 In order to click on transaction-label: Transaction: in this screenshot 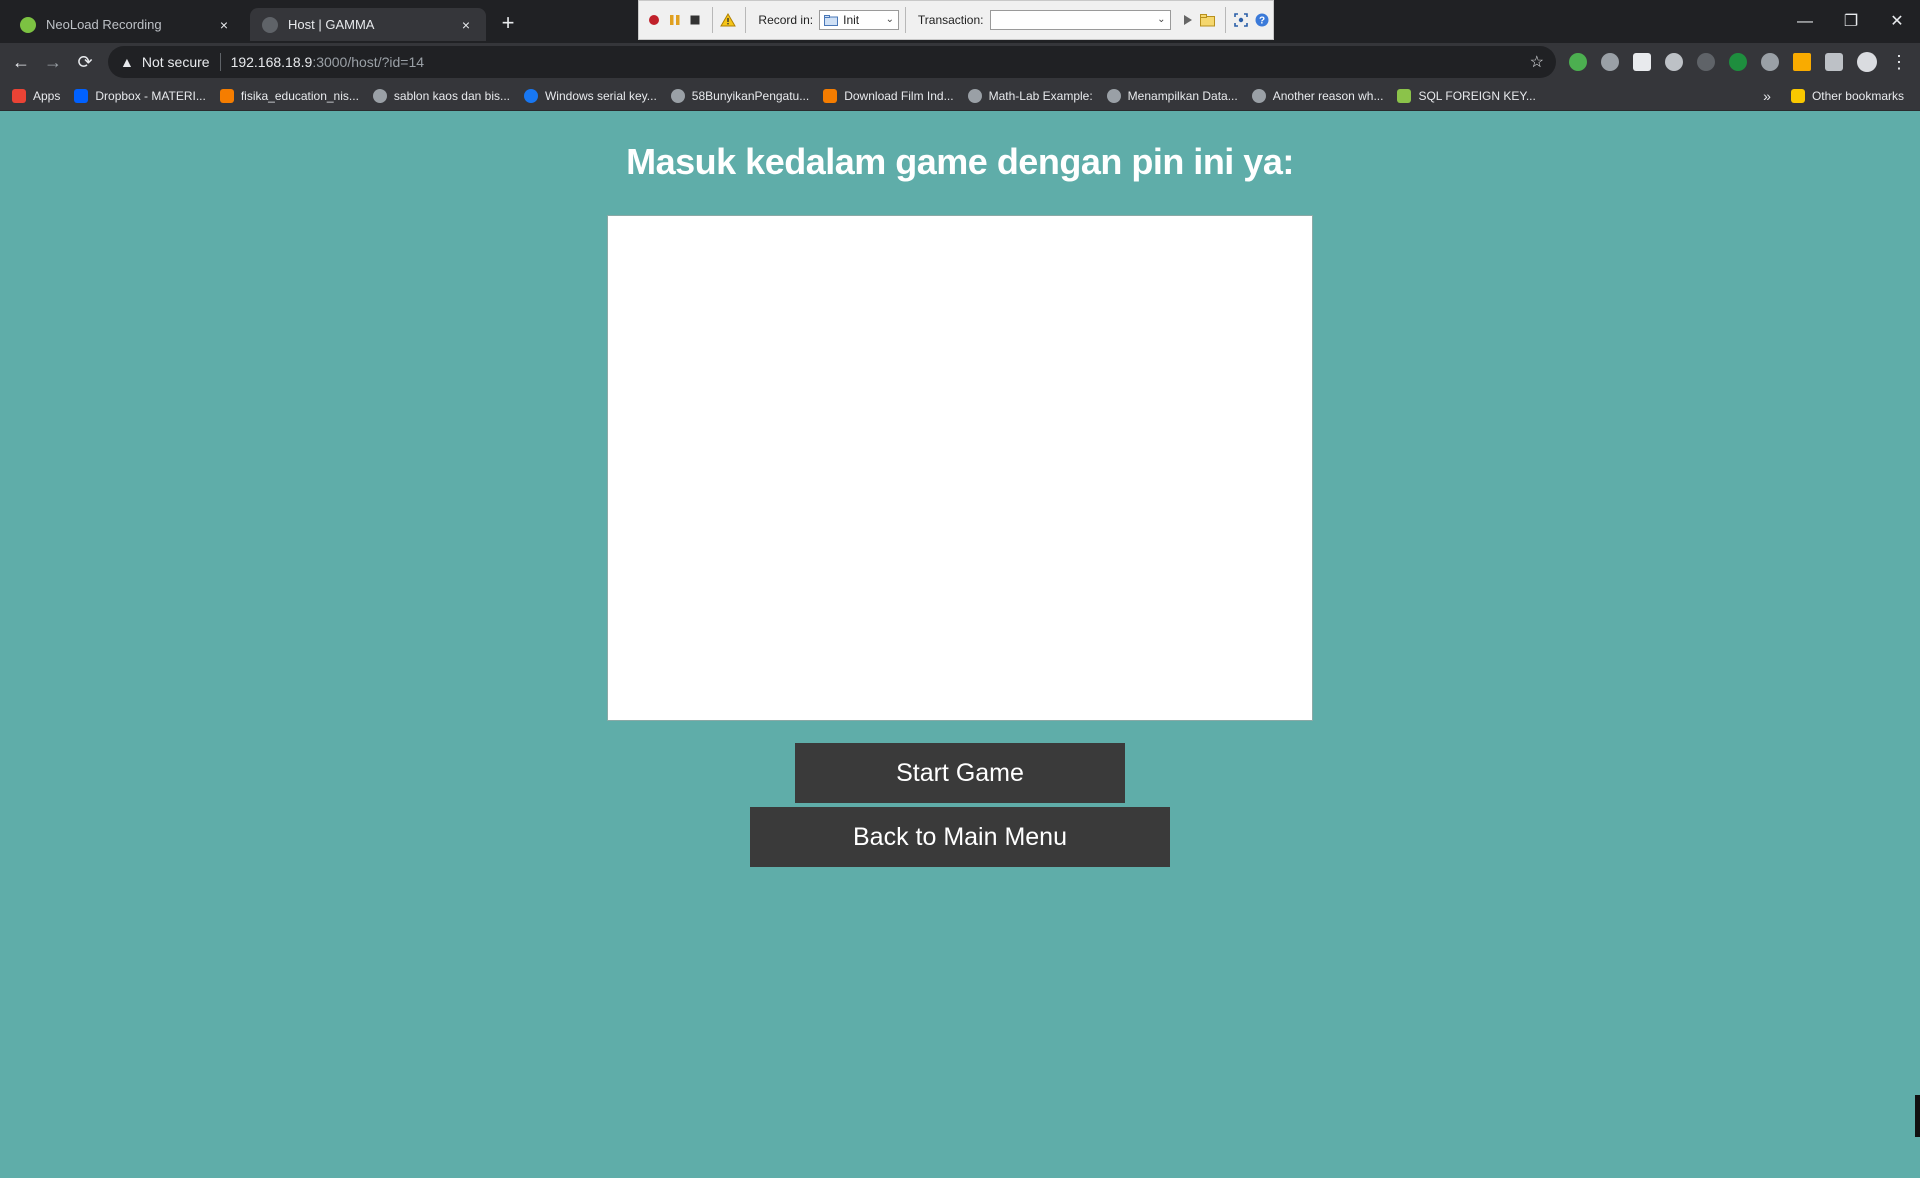, I will do `click(950, 20)`.